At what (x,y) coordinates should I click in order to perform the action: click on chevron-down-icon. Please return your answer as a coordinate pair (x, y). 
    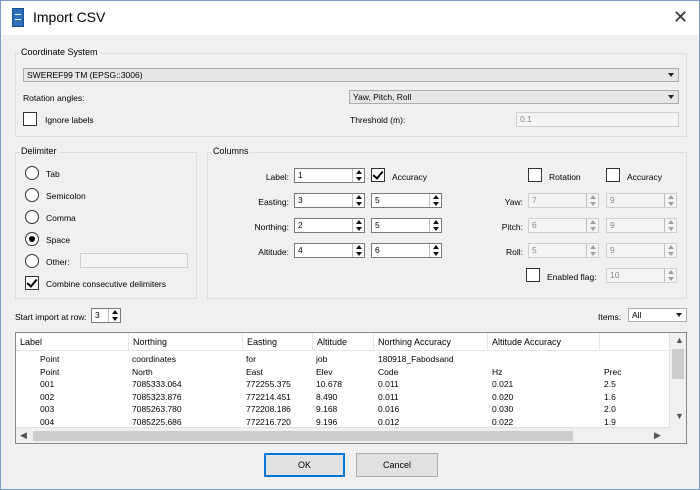
    Looking at the image, I should click on (671, 75).